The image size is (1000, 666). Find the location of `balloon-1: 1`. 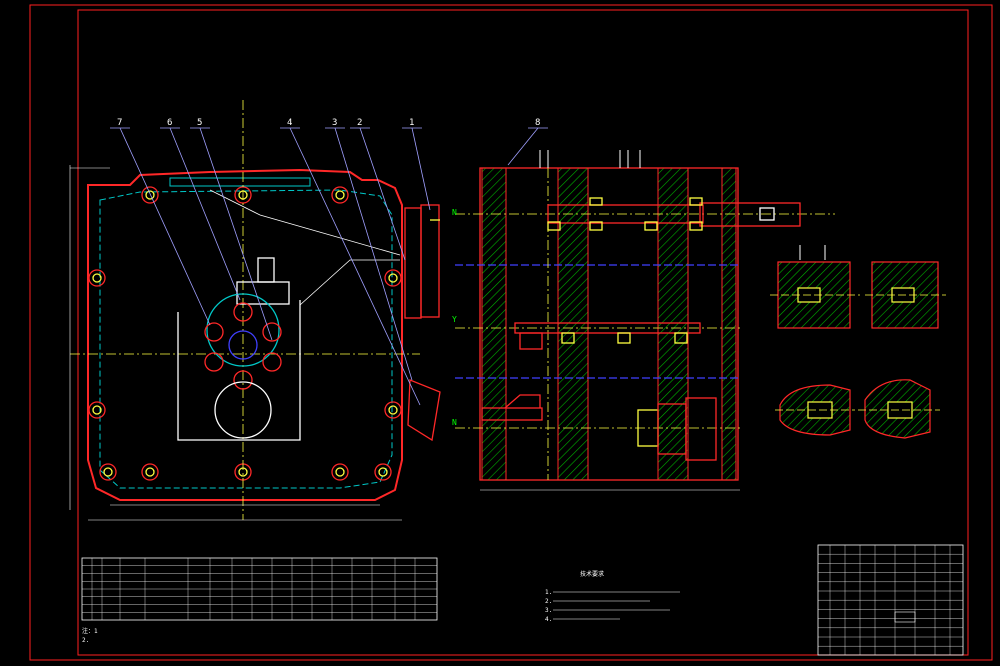

balloon-1: 1 is located at coordinates (411, 123).